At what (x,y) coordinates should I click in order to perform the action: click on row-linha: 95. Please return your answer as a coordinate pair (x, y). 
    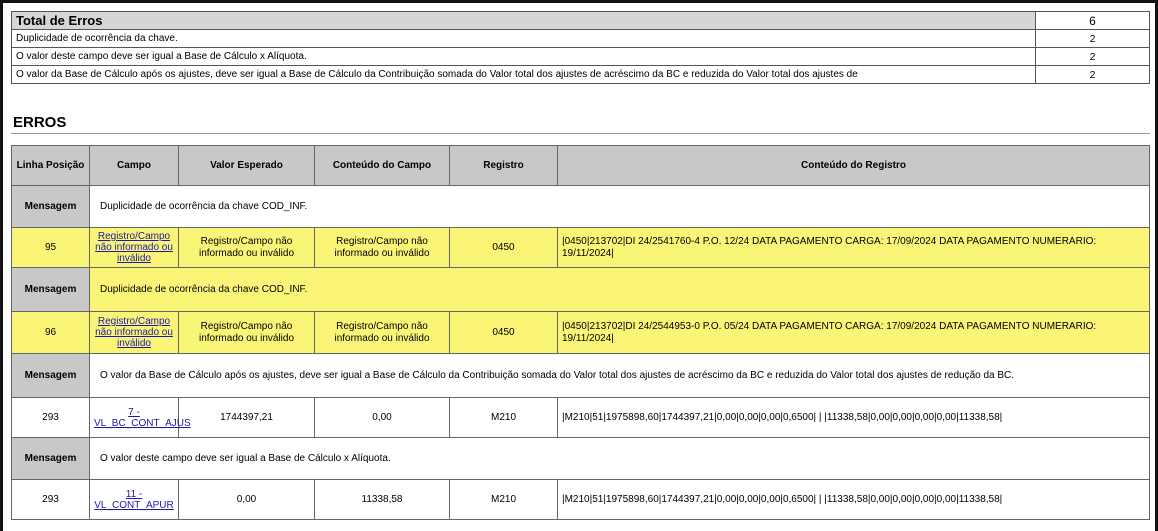
    Looking at the image, I should click on (50, 247).